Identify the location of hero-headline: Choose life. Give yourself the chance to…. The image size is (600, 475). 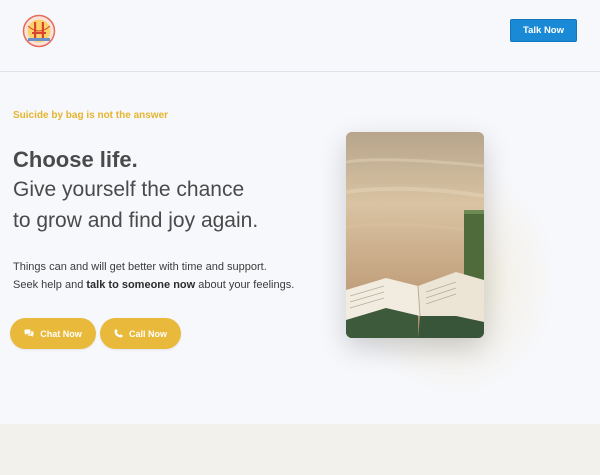
(168, 190).